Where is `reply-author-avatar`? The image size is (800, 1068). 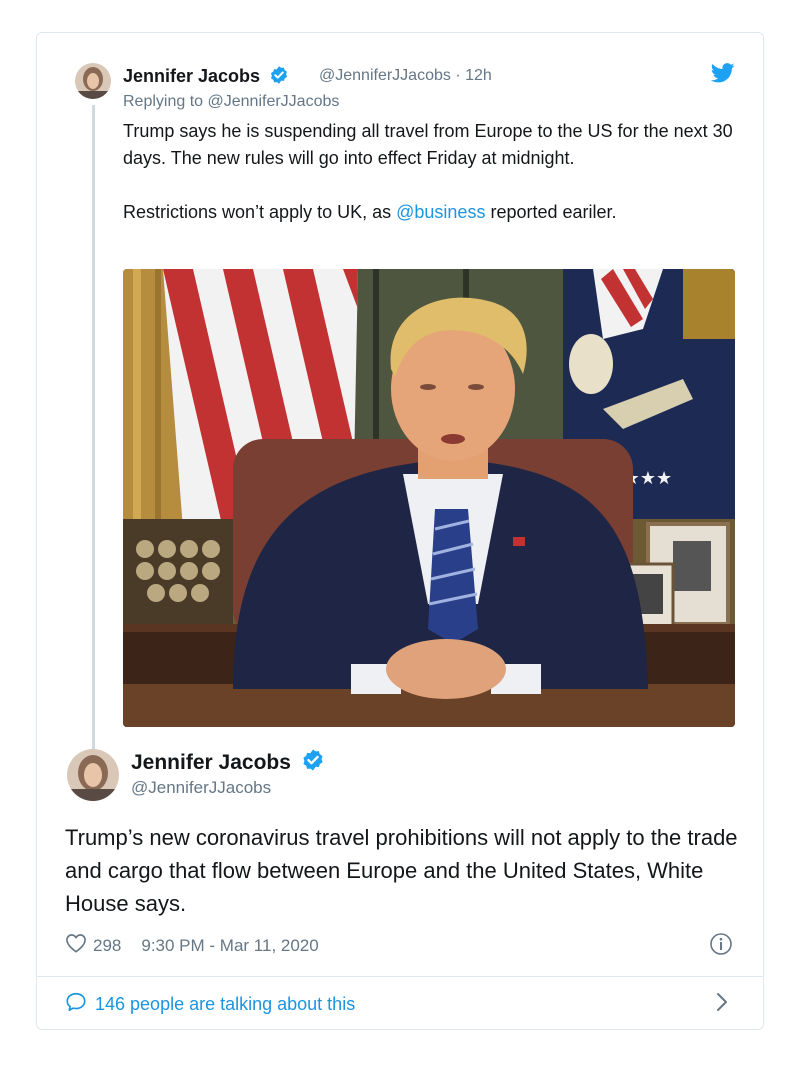 reply-author-avatar is located at coordinates (93, 81).